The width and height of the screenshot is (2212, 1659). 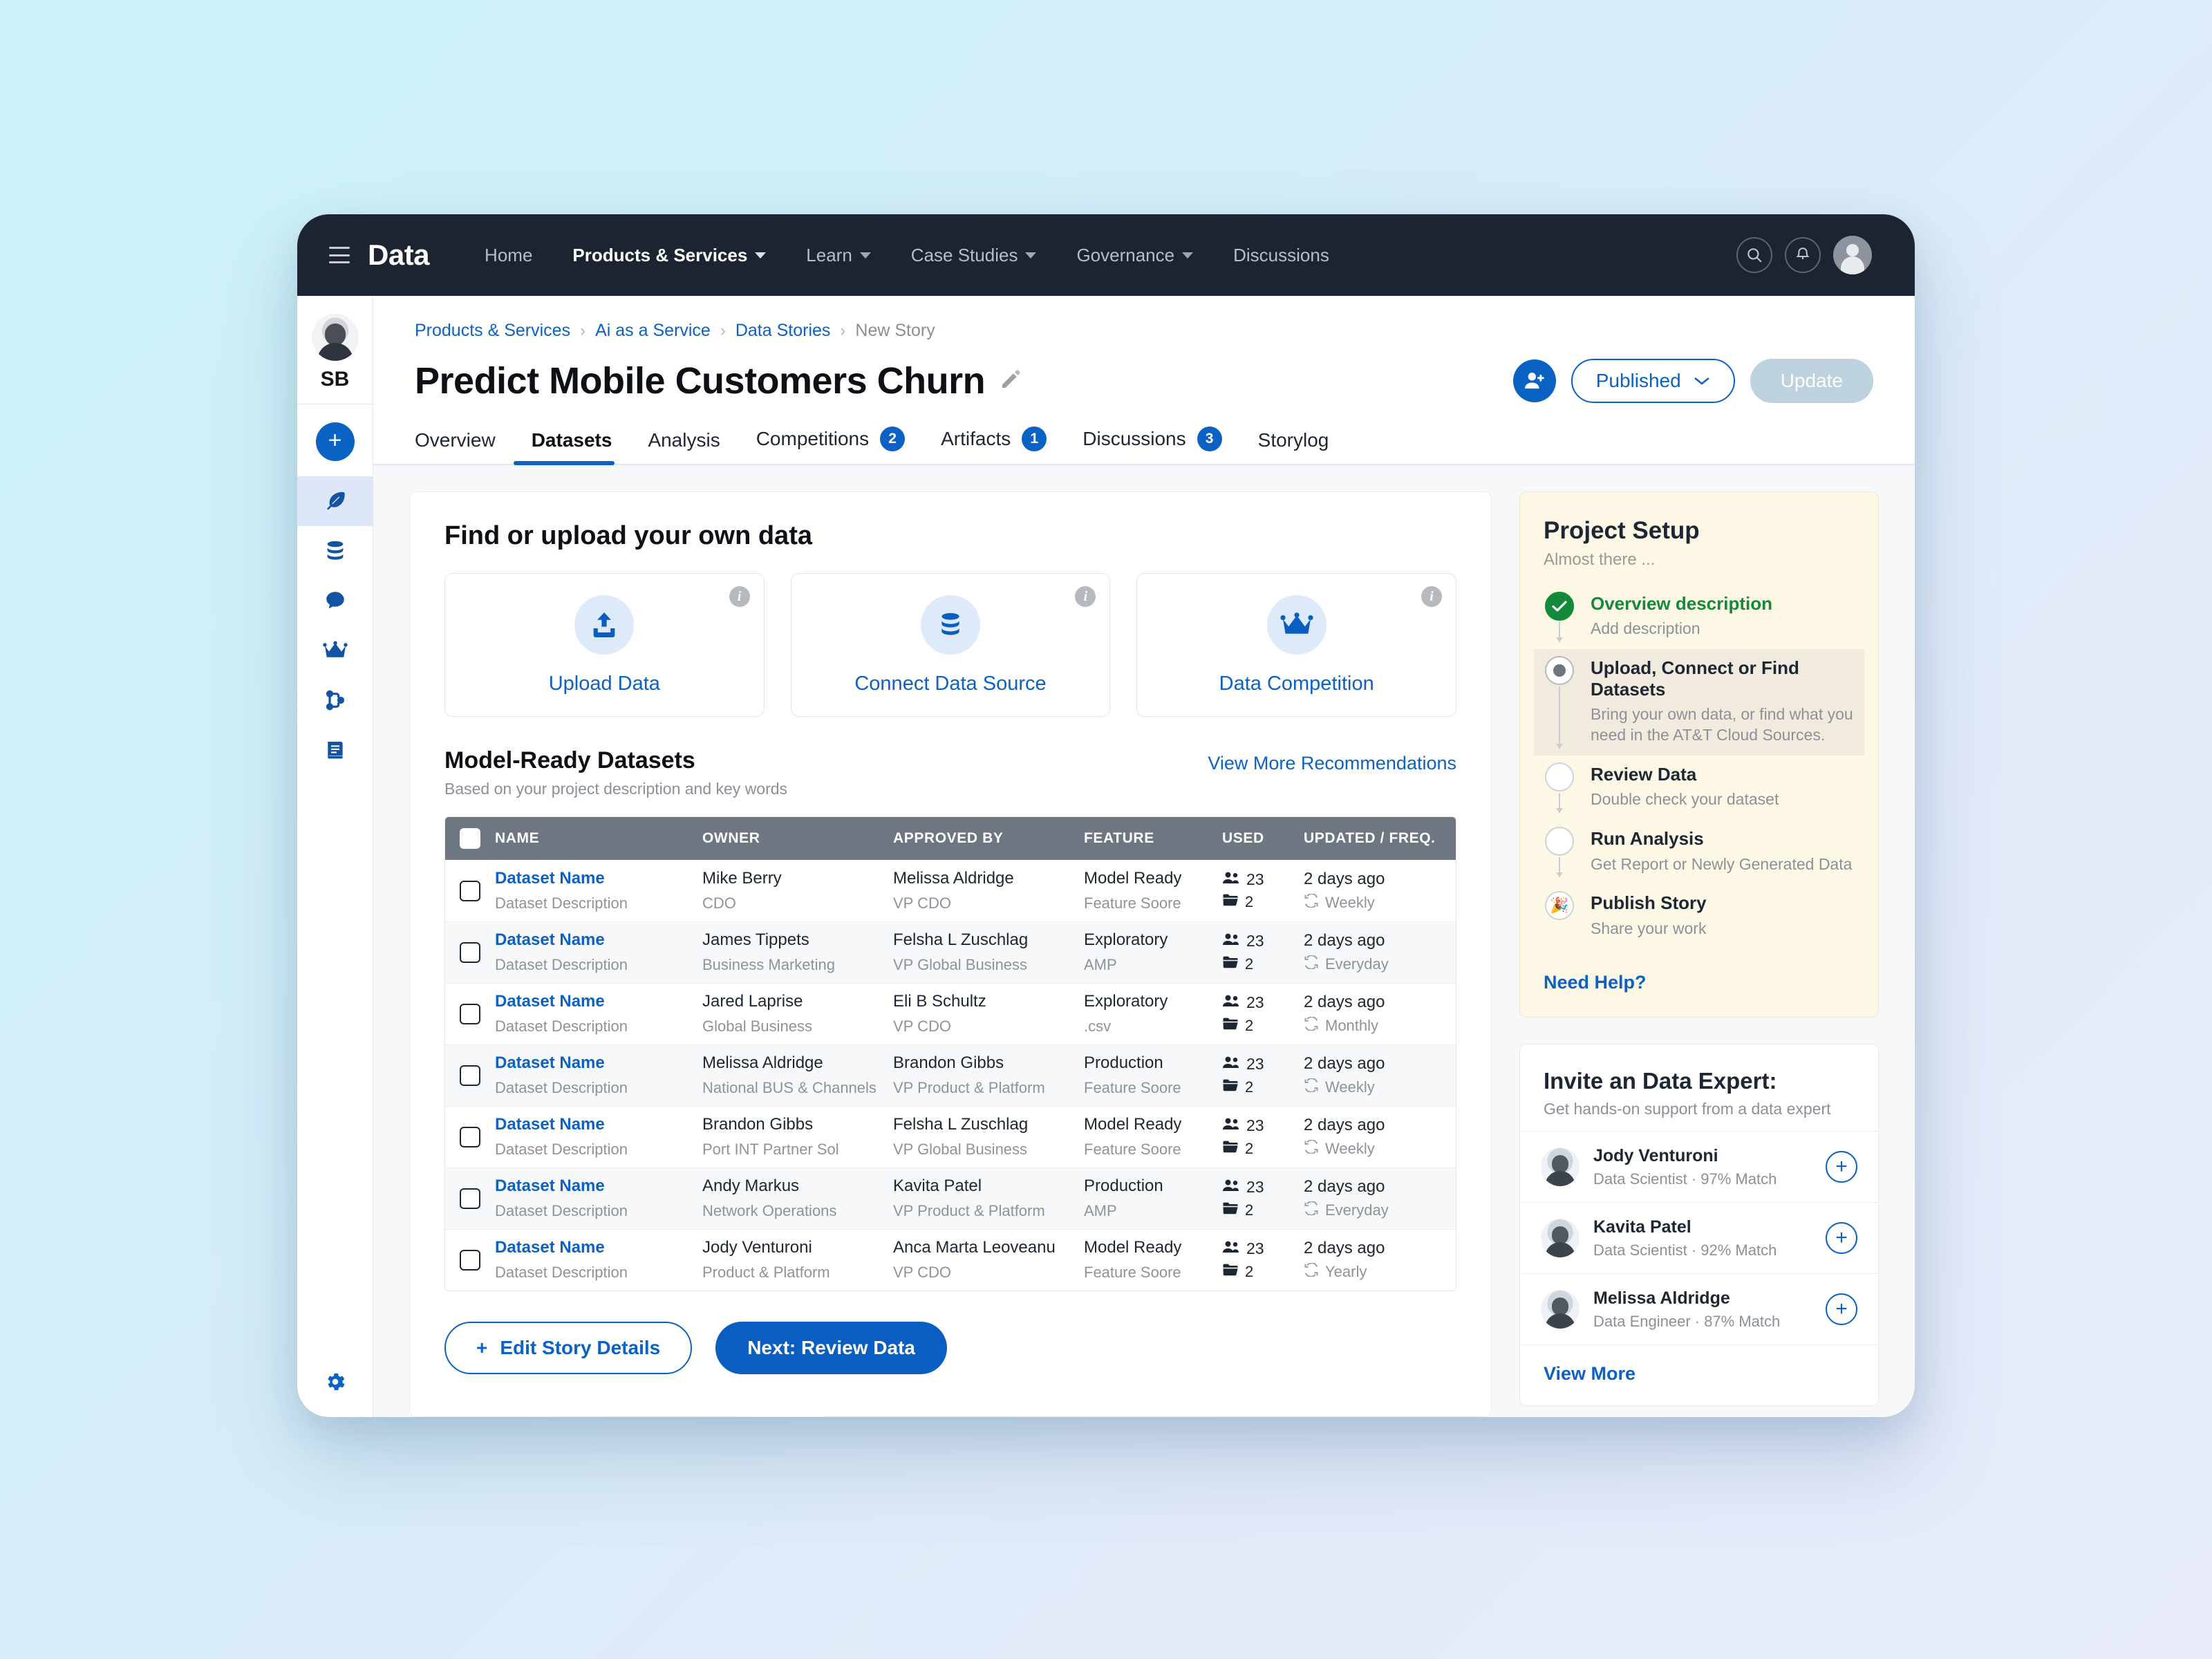 What do you see at coordinates (1699, 617) in the screenshot?
I see `setup-step-overview-description: Overview description Add description` at bounding box center [1699, 617].